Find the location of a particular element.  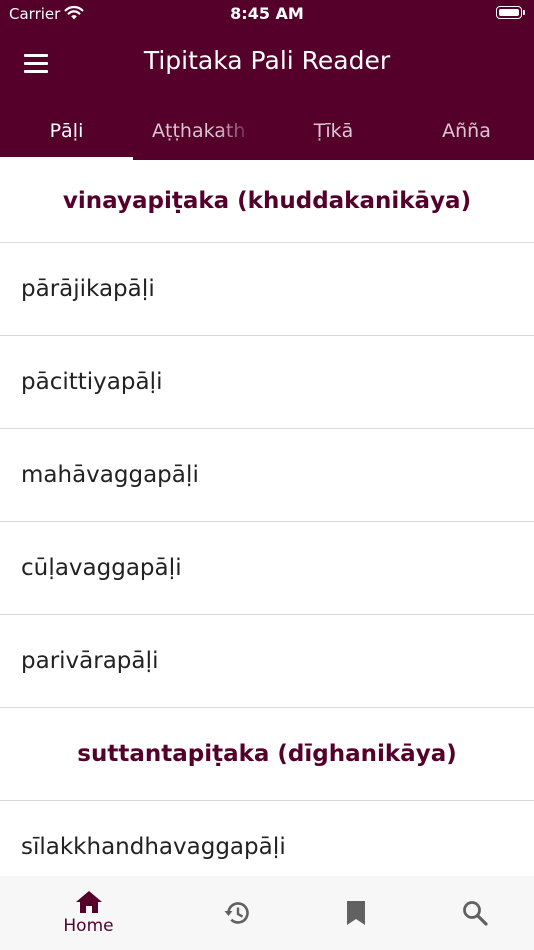

list-item-label: parivārapāḷi is located at coordinates (90, 661).